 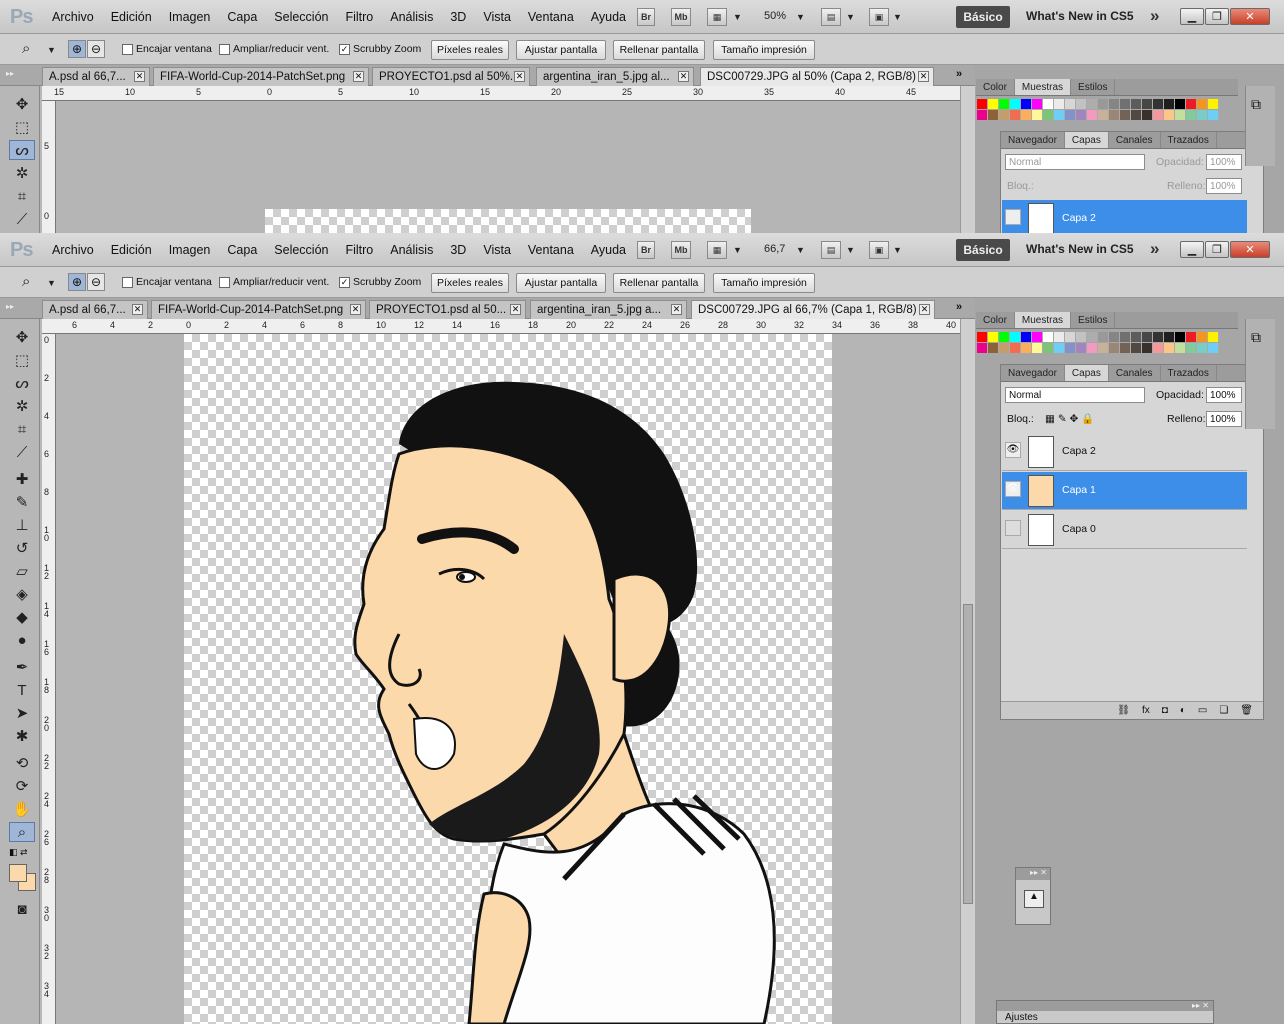 I want to click on bridge-button: Br, so click(x=646, y=250).